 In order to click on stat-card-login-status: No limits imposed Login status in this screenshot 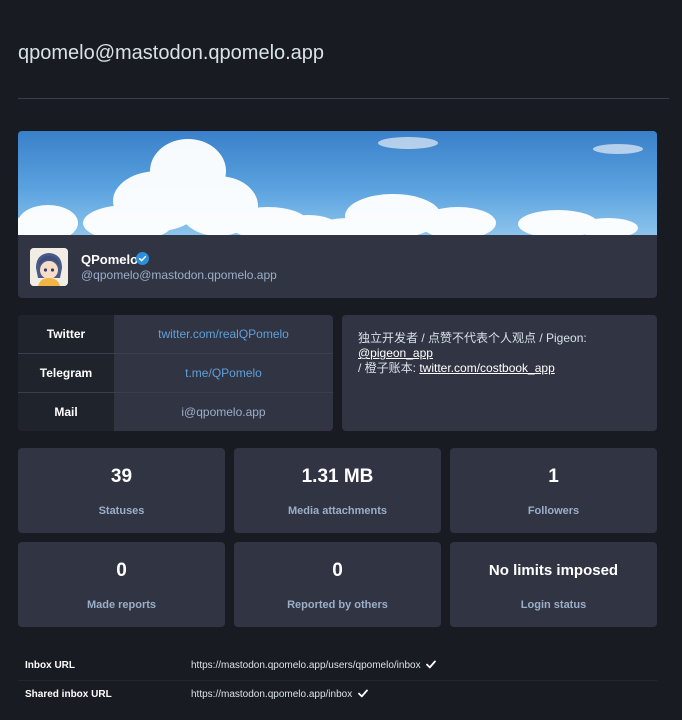, I will do `click(553, 584)`.